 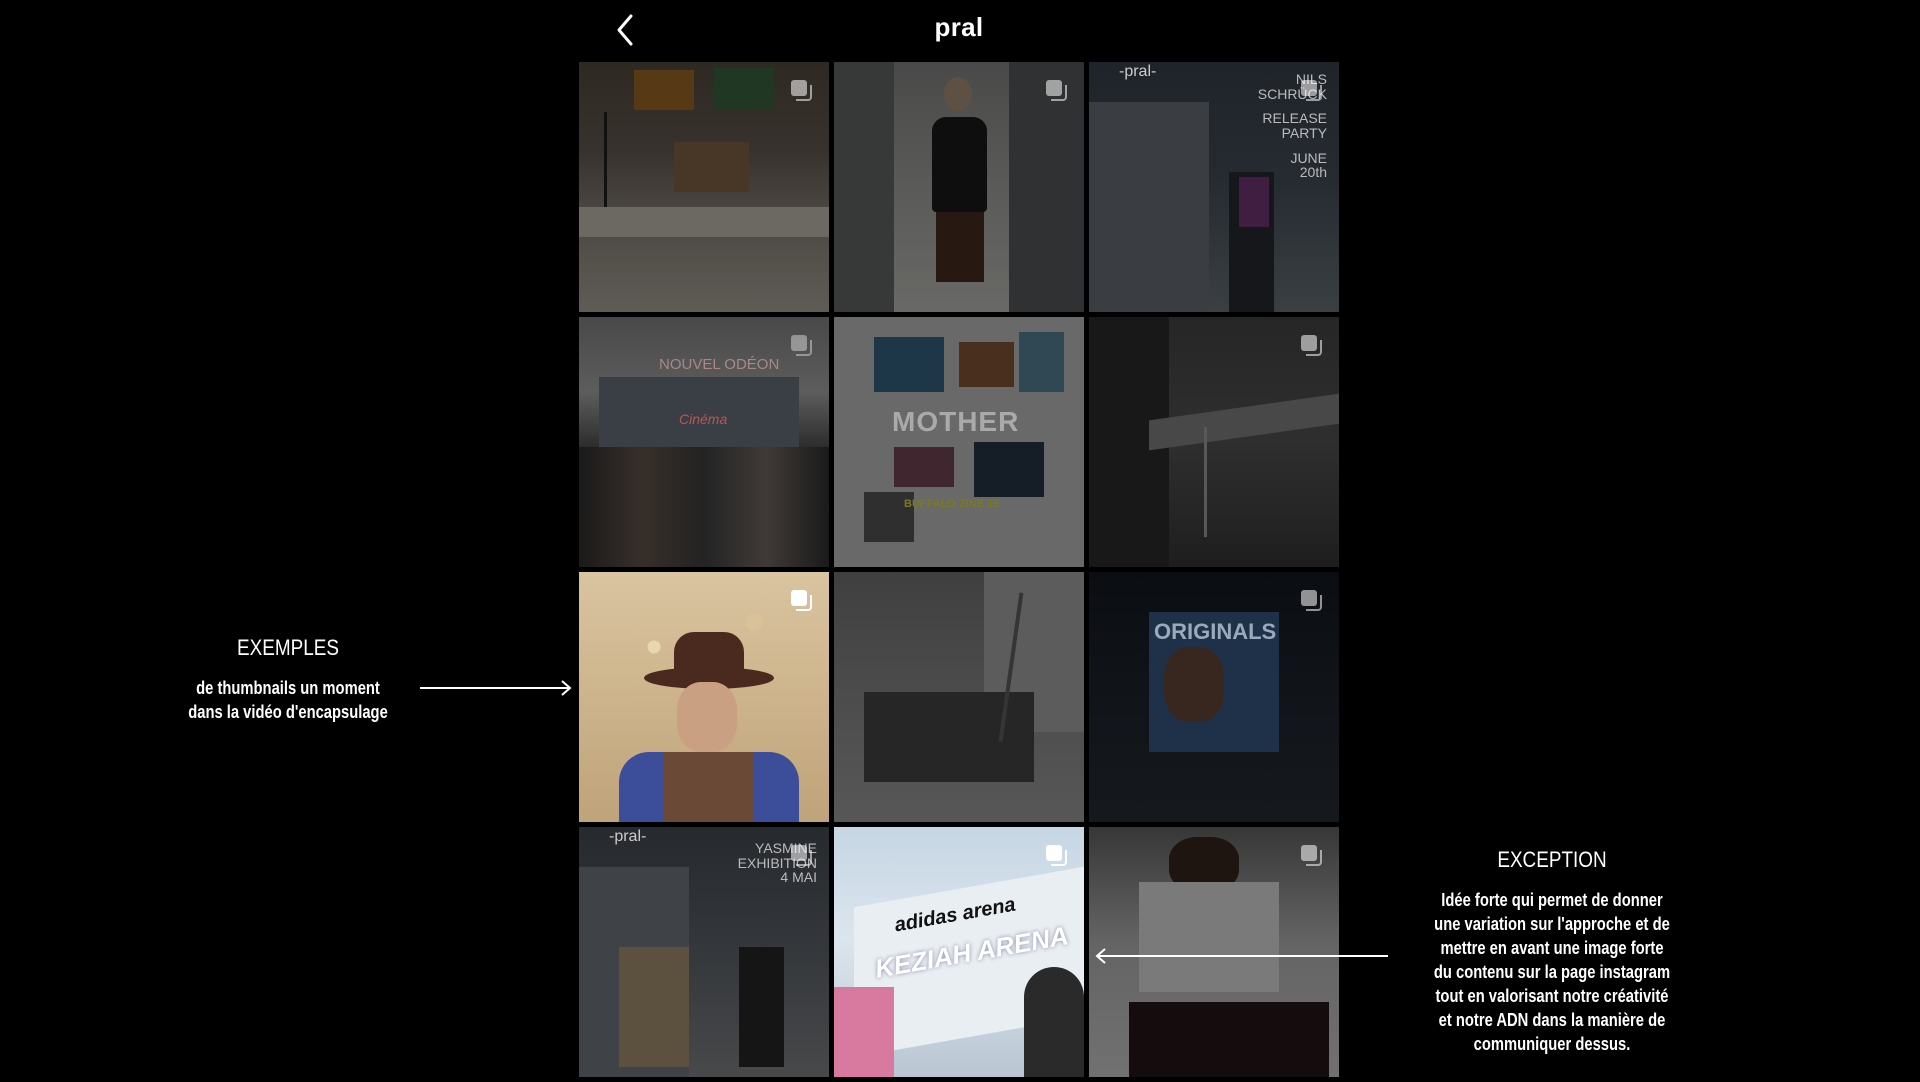 I want to click on annotation-left-title: EXEMPLES, so click(x=287, y=647).